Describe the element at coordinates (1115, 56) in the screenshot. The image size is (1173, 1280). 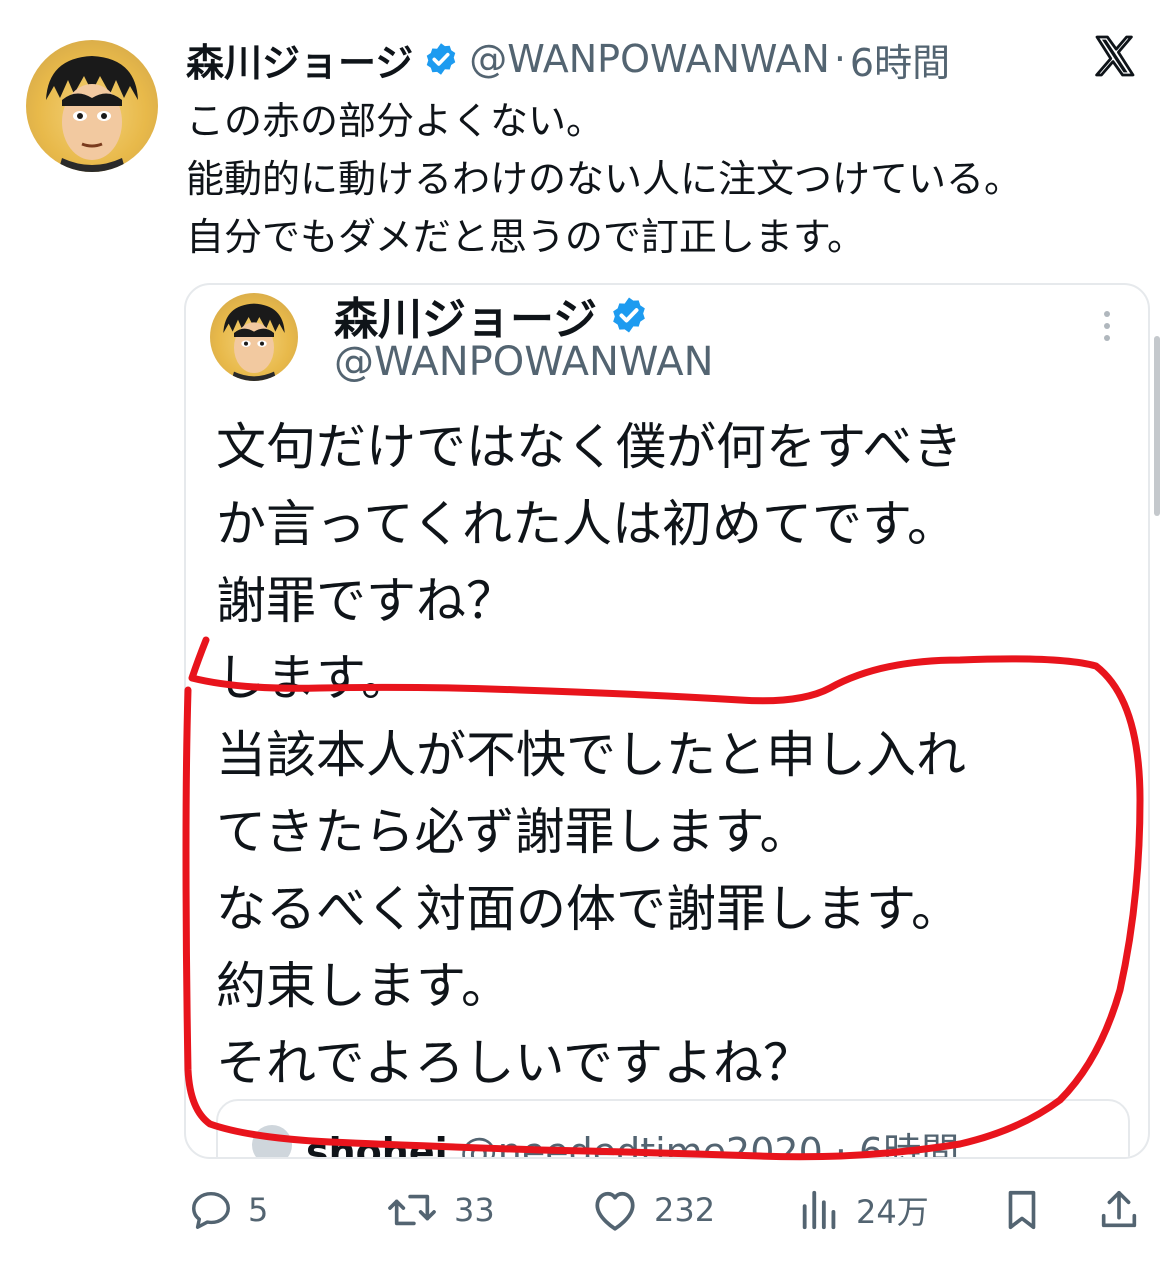
I see `x-logo-icon` at that location.